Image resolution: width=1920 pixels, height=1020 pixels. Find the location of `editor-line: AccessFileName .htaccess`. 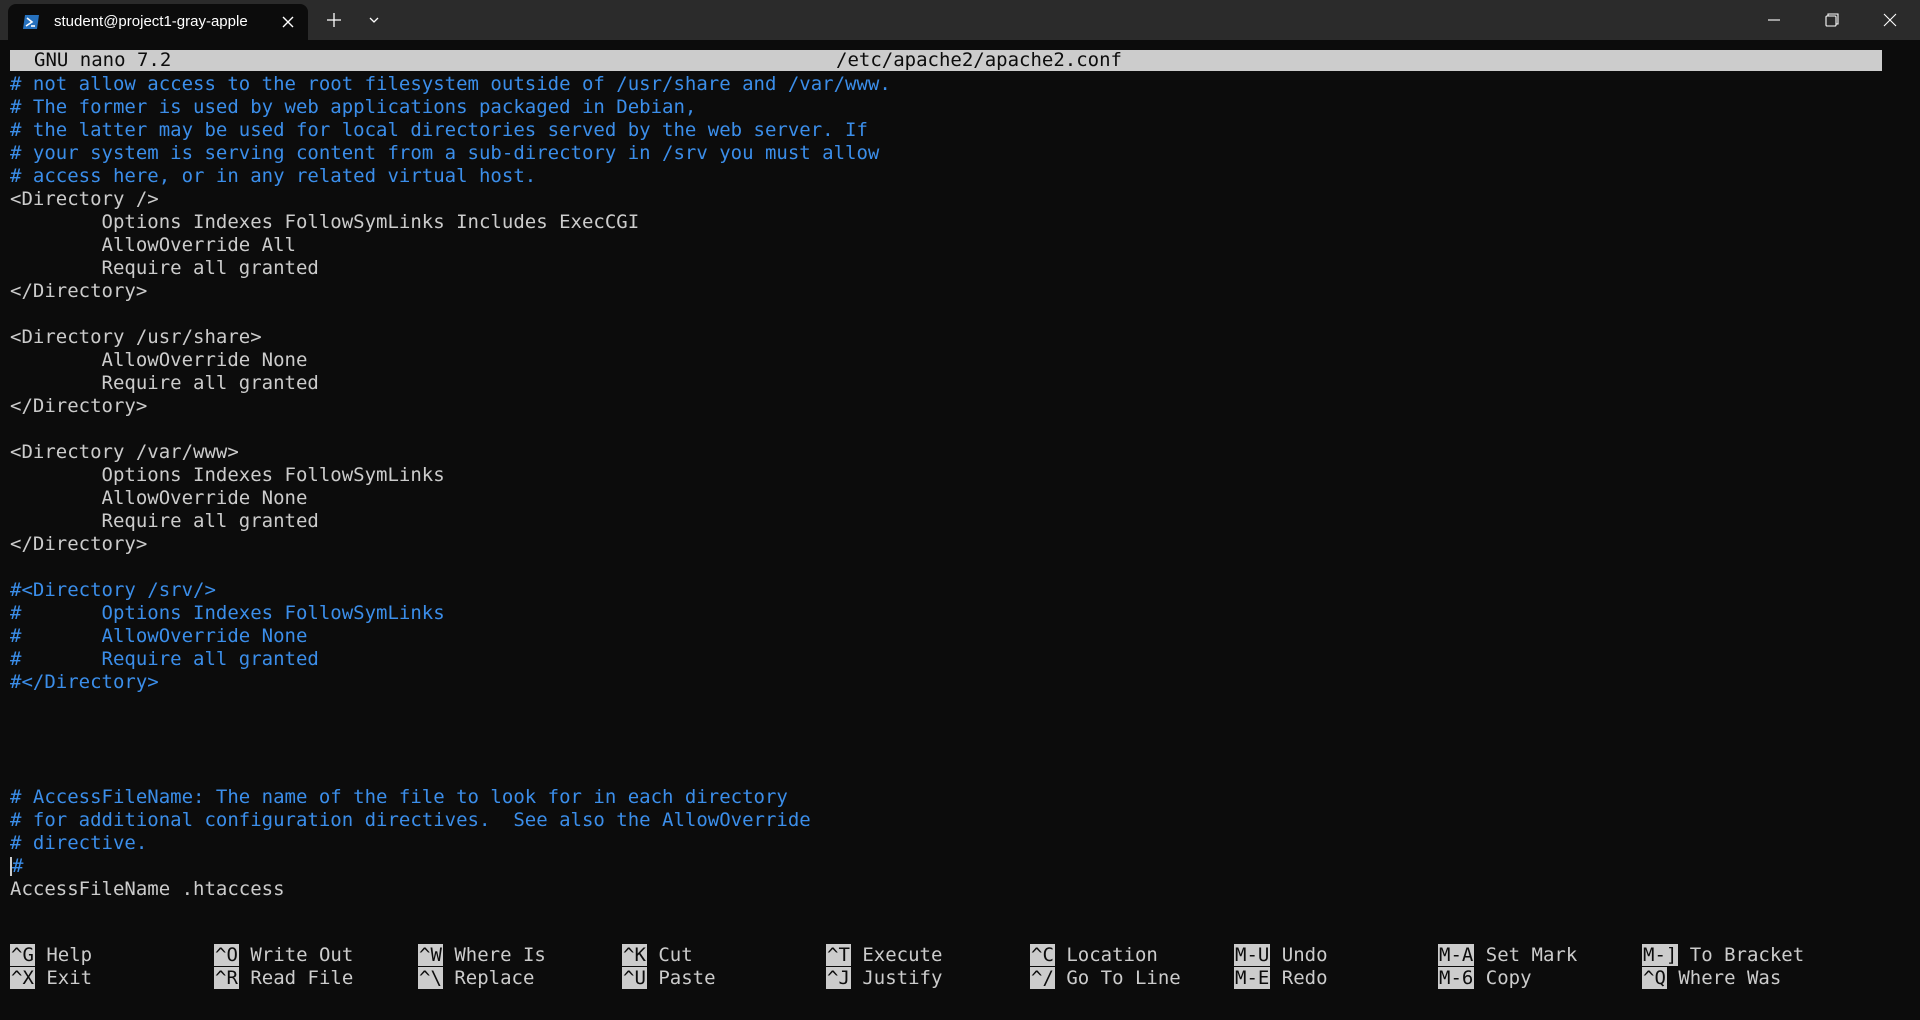

editor-line: AccessFileName .htaccess is located at coordinates (950, 889).